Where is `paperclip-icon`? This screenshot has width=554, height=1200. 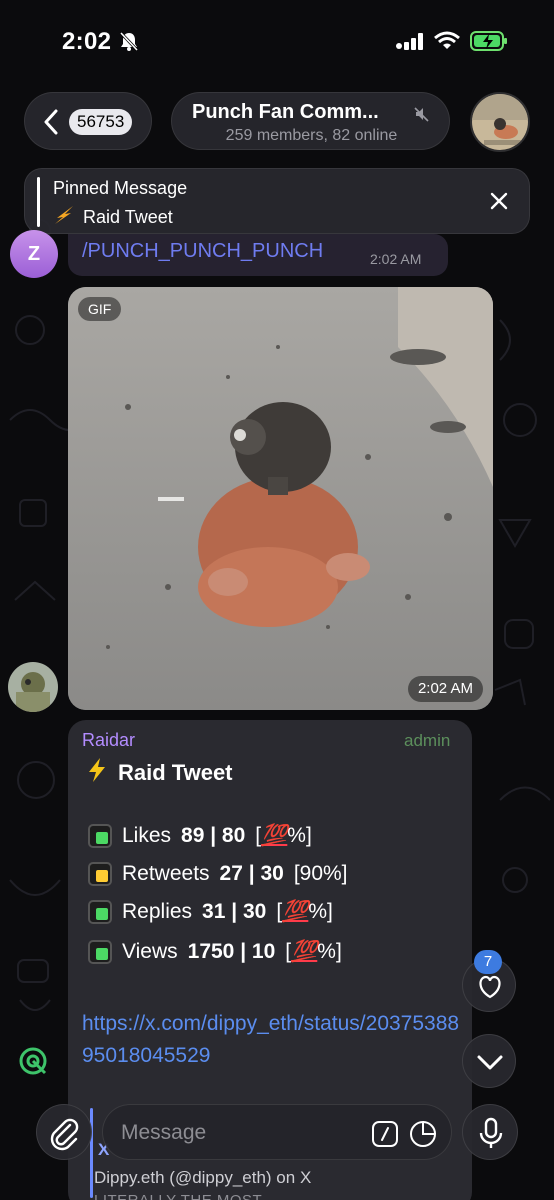 paperclip-icon is located at coordinates (64, 1134).